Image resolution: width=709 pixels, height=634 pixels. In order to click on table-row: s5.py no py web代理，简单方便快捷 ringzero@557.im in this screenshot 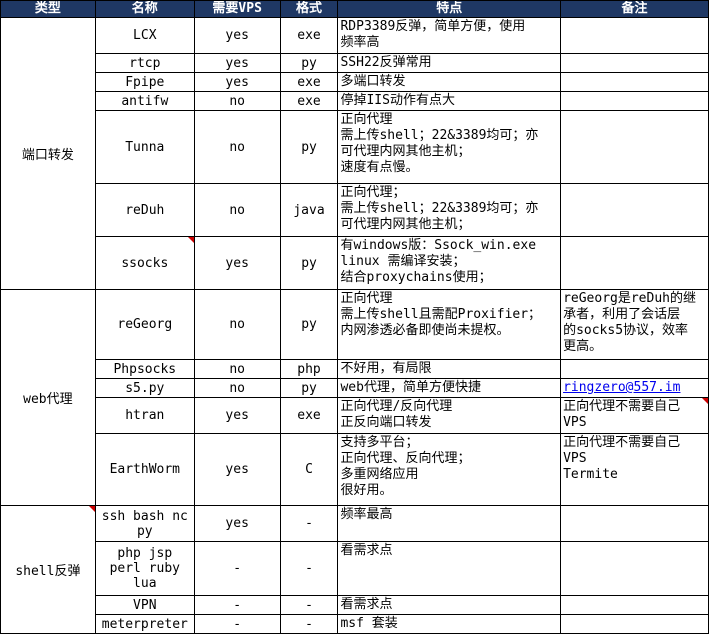, I will do `click(355, 388)`.